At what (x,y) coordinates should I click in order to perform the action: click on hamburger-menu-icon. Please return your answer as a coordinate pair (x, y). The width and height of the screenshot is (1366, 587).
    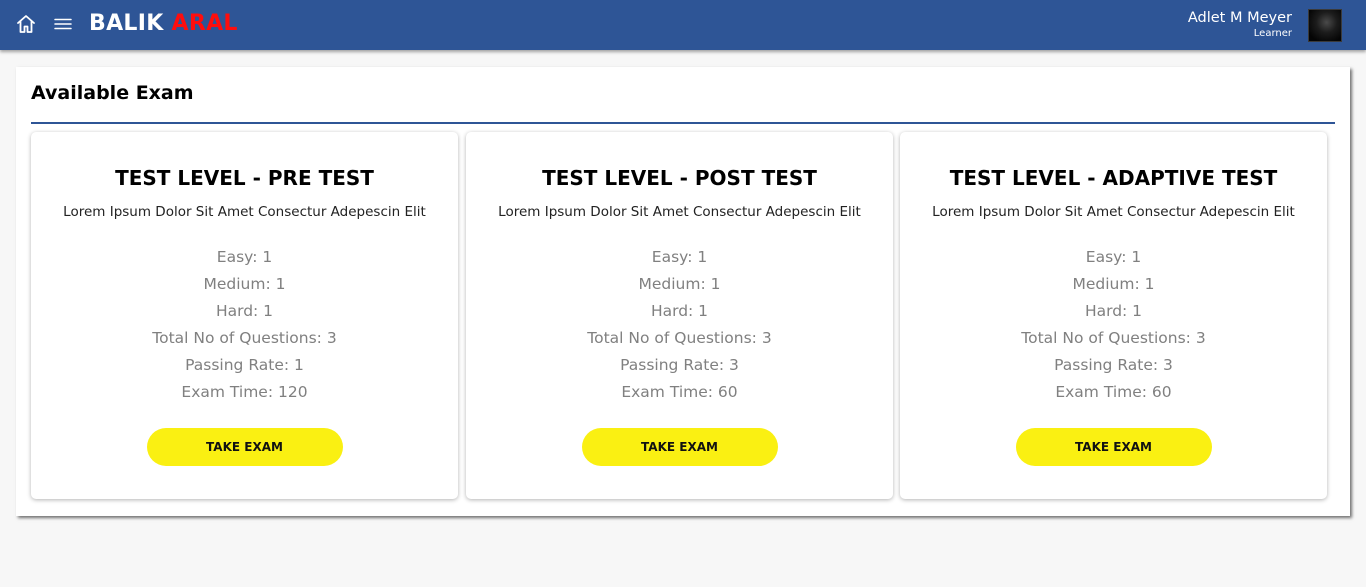
    Looking at the image, I should click on (63, 24).